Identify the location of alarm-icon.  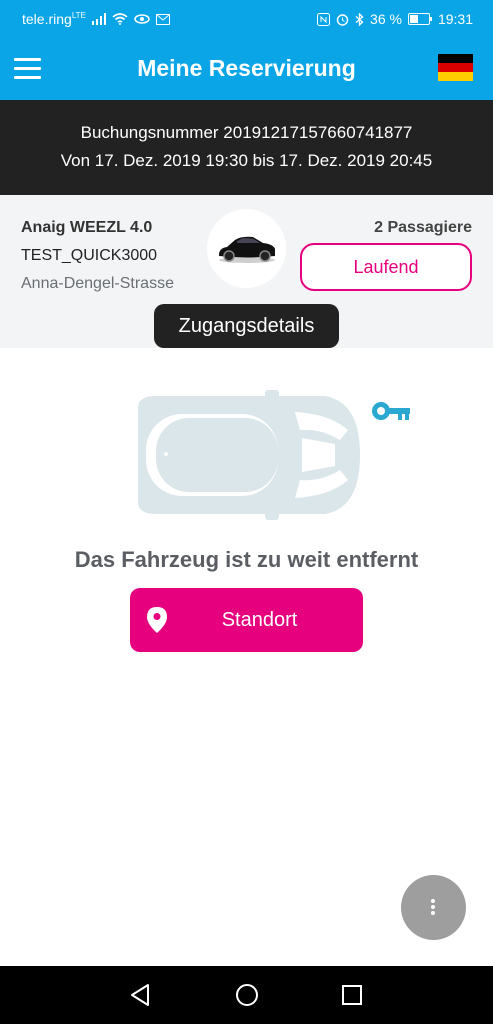
(342, 19).